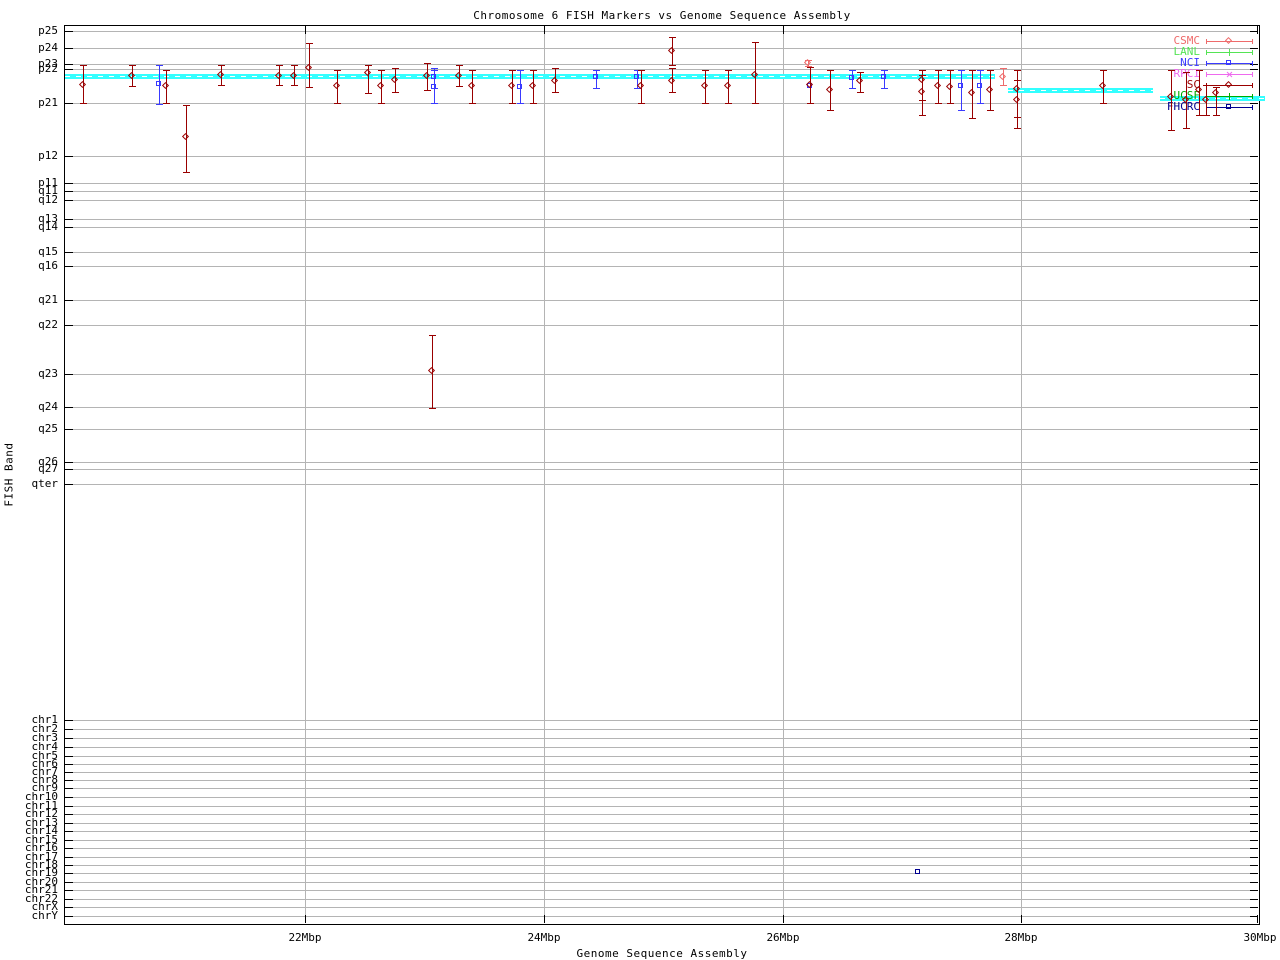 This screenshot has height=960, width=1280. I want to click on data-point-fhcrc, so click(917, 871).